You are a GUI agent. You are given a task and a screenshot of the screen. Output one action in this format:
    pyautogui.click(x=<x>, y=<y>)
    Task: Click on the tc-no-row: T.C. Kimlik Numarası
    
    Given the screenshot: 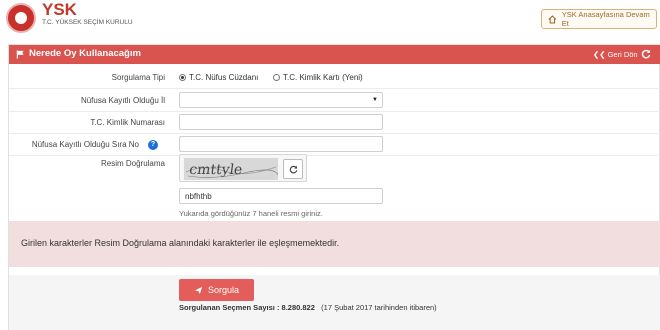 What is the action you would take?
    pyautogui.click(x=334, y=123)
    